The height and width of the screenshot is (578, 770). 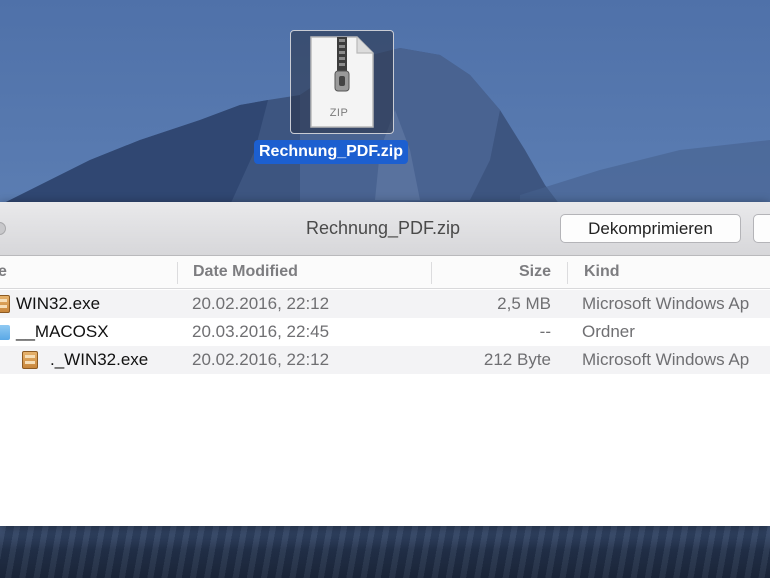 What do you see at coordinates (602, 272) in the screenshot?
I see `column-header-kind: Kind` at bounding box center [602, 272].